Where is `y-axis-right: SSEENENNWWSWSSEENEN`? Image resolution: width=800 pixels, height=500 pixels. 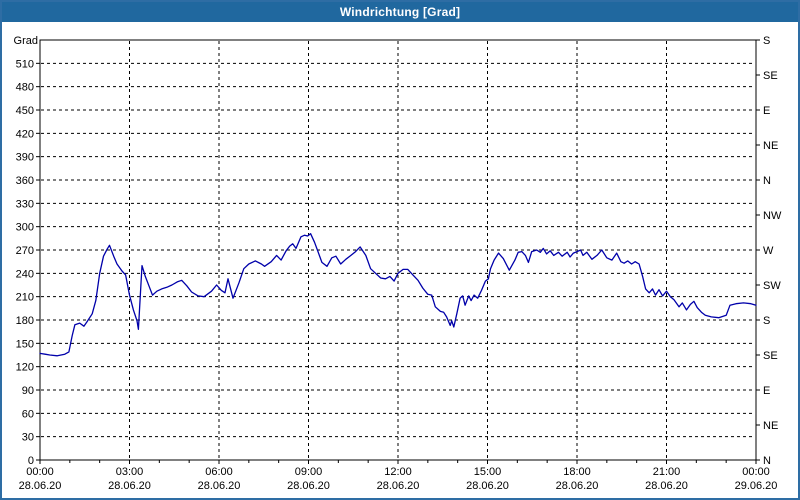 y-axis-right: SSEENENNWWSWSSEENEN is located at coordinates (769, 251).